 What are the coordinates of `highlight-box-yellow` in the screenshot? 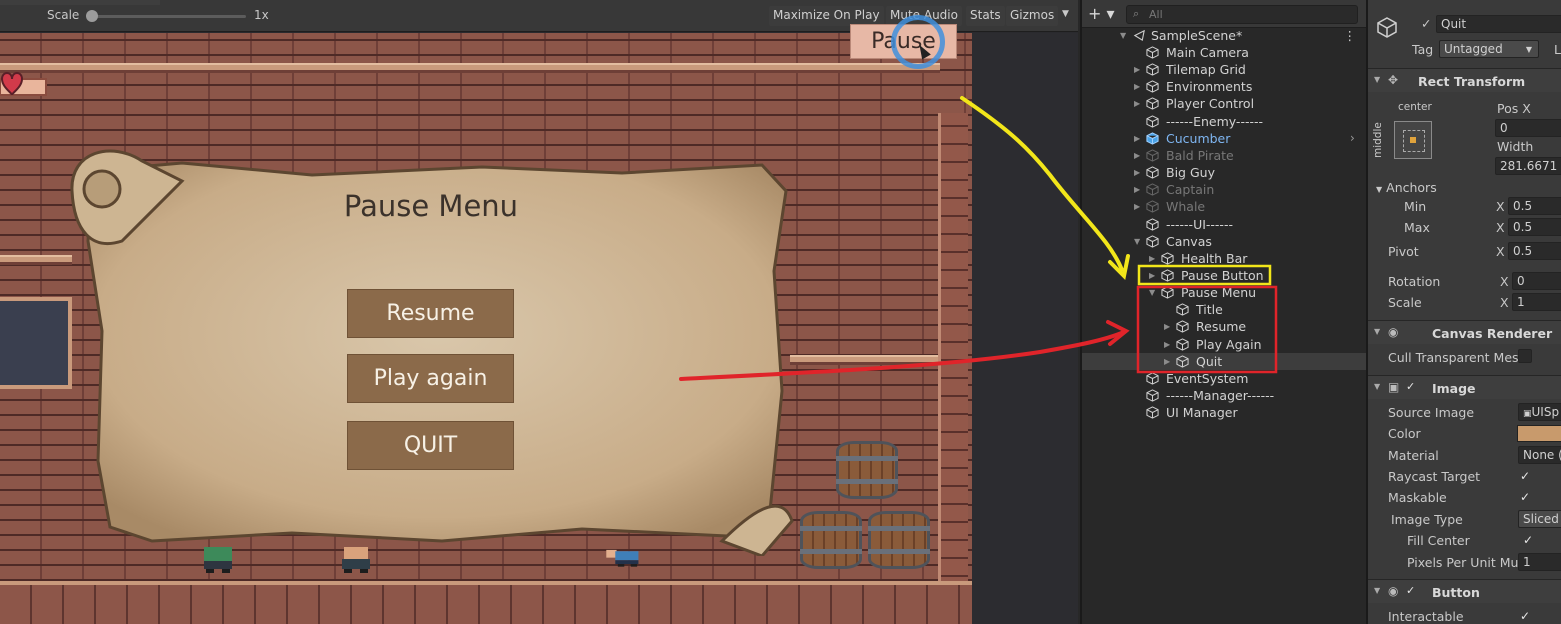 It's located at (1204, 275).